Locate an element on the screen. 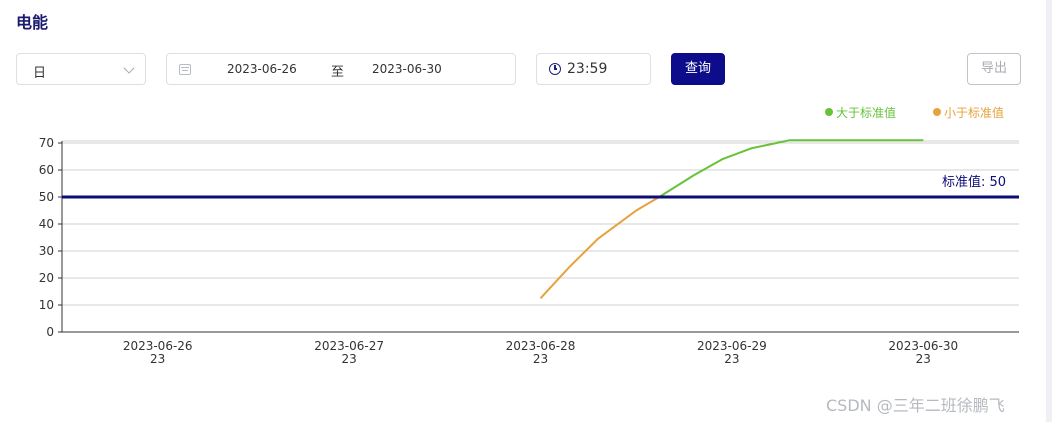 The width and height of the screenshot is (1052, 422). legend-item-below: 小于标准值 is located at coordinates (968, 112).